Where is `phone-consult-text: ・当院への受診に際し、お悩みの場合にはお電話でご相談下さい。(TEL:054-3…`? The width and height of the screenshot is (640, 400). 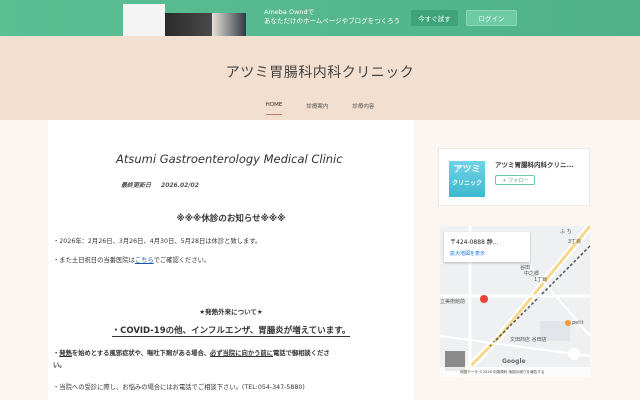
phone-consult-text: ・当院への受診に際し、お悩みの場合にはお電話でご相談下さい。(TEL:054-3… is located at coordinates (179, 387).